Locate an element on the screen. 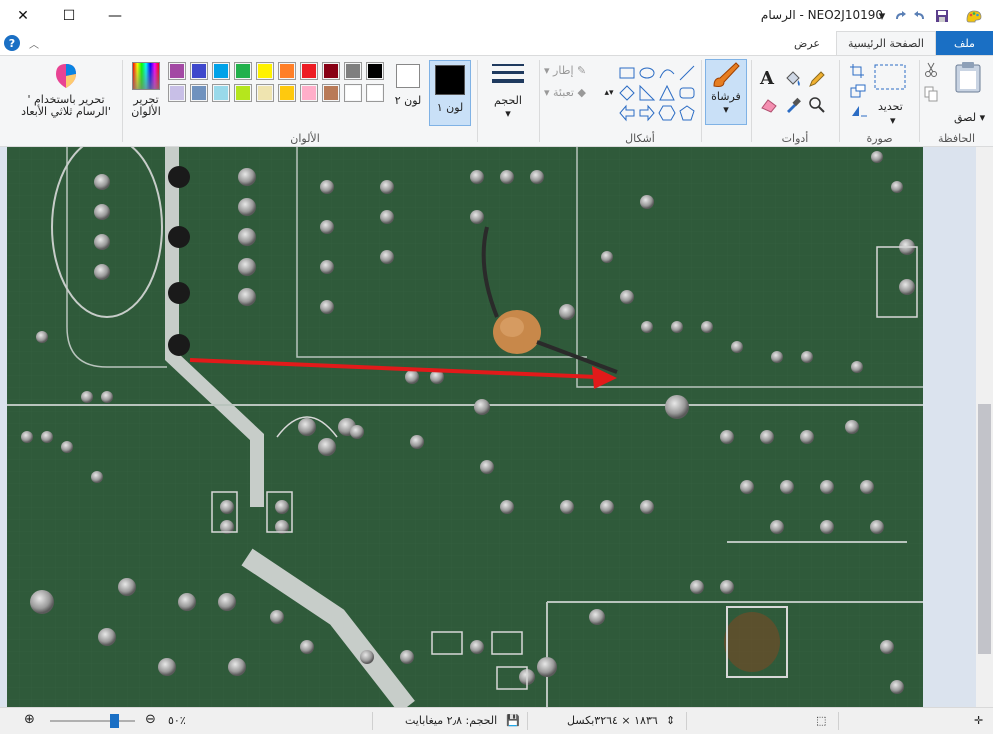 The image size is (993, 734). shape-rect-icon is located at coordinates (627, 73).